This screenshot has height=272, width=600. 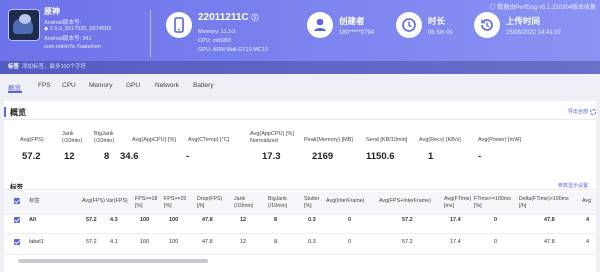 What do you see at coordinates (129, 156) in the screenshot?
I see `metric-value: 34.6` at bounding box center [129, 156].